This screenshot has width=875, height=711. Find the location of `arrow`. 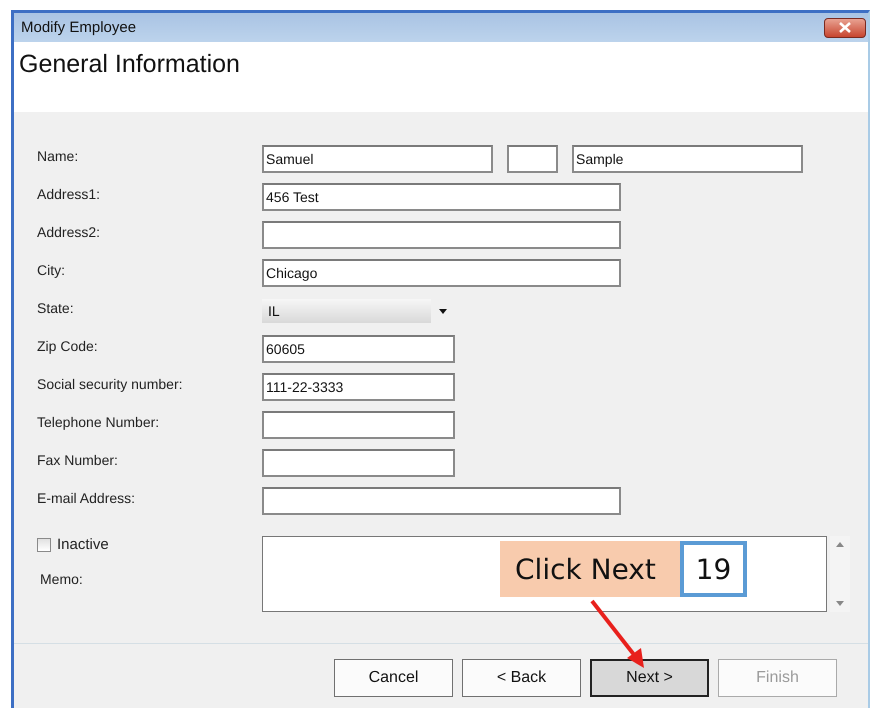

arrow is located at coordinates (617, 634).